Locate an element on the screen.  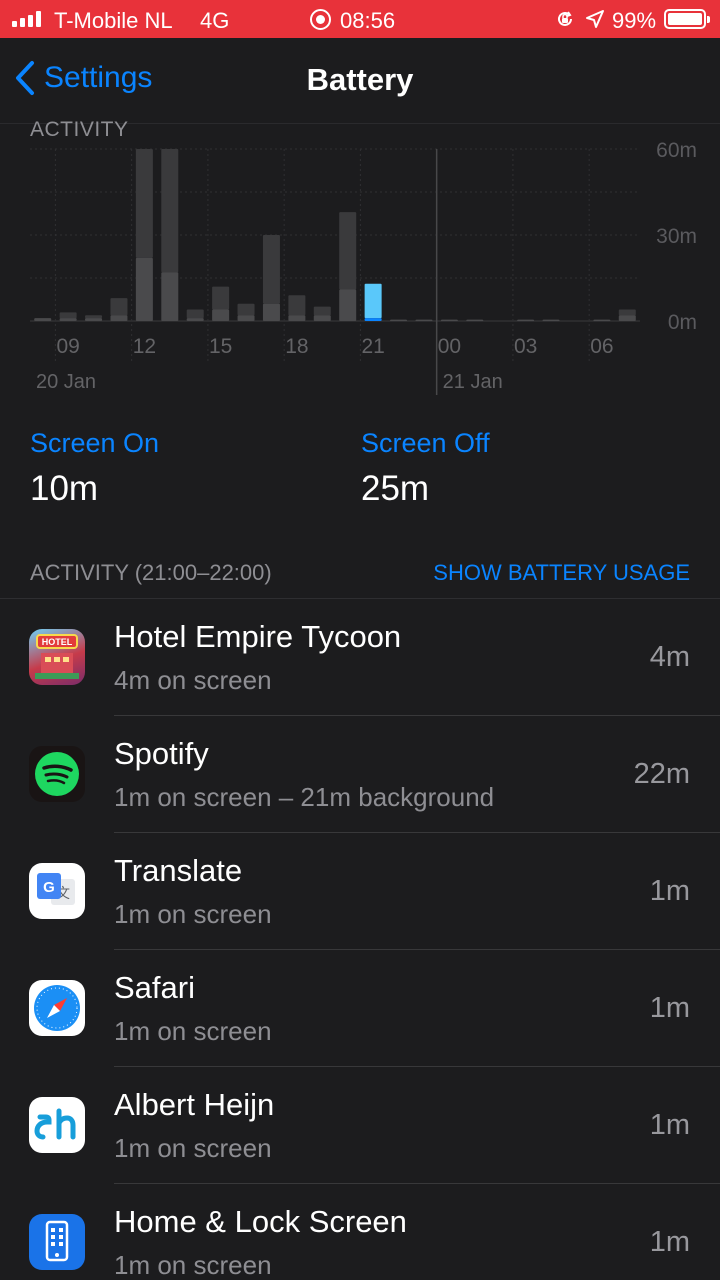
screen-recording-icon is located at coordinates (320, 19).